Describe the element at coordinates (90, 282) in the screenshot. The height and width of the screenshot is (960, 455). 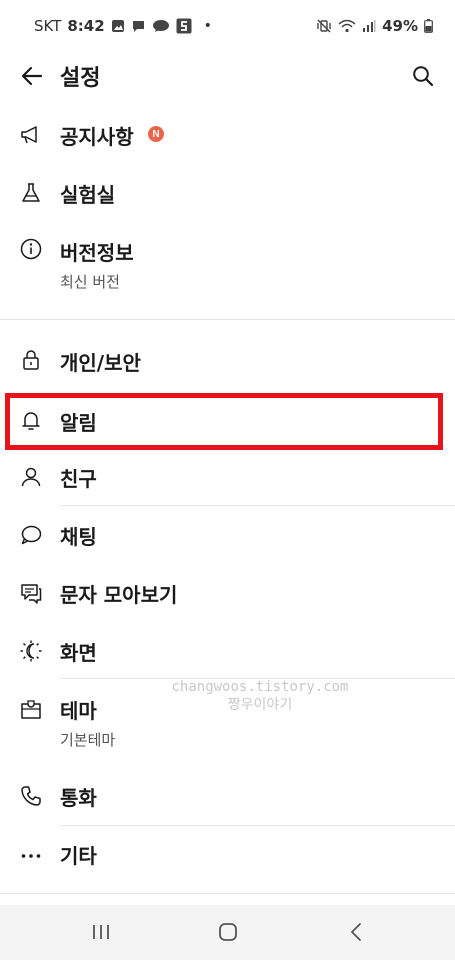
I see `version-status: 최신 버전` at that location.